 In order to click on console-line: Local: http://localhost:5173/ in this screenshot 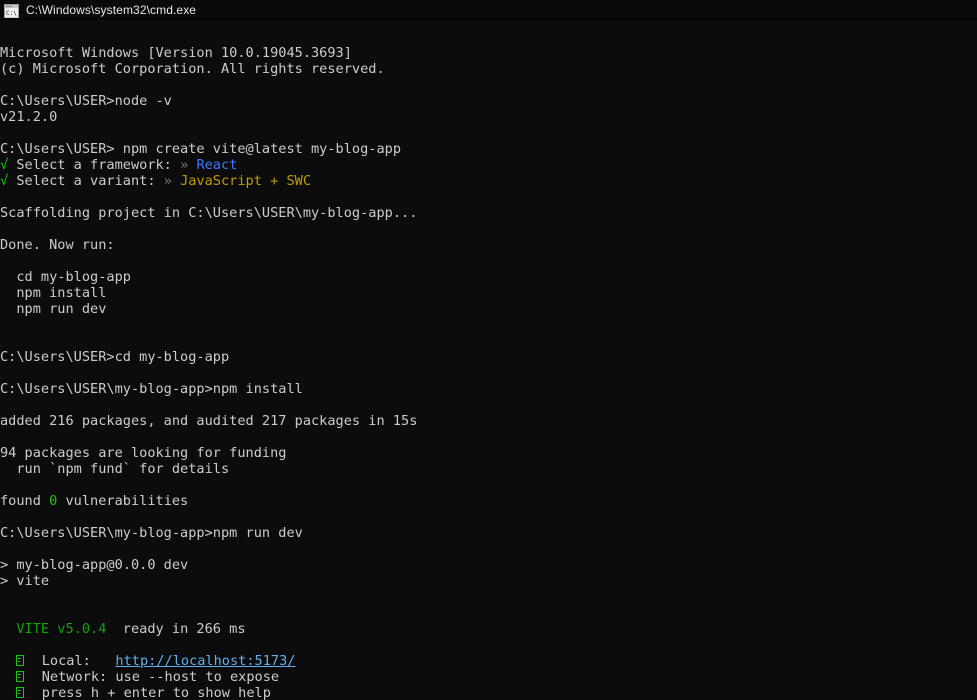, I will do `click(147, 661)`.